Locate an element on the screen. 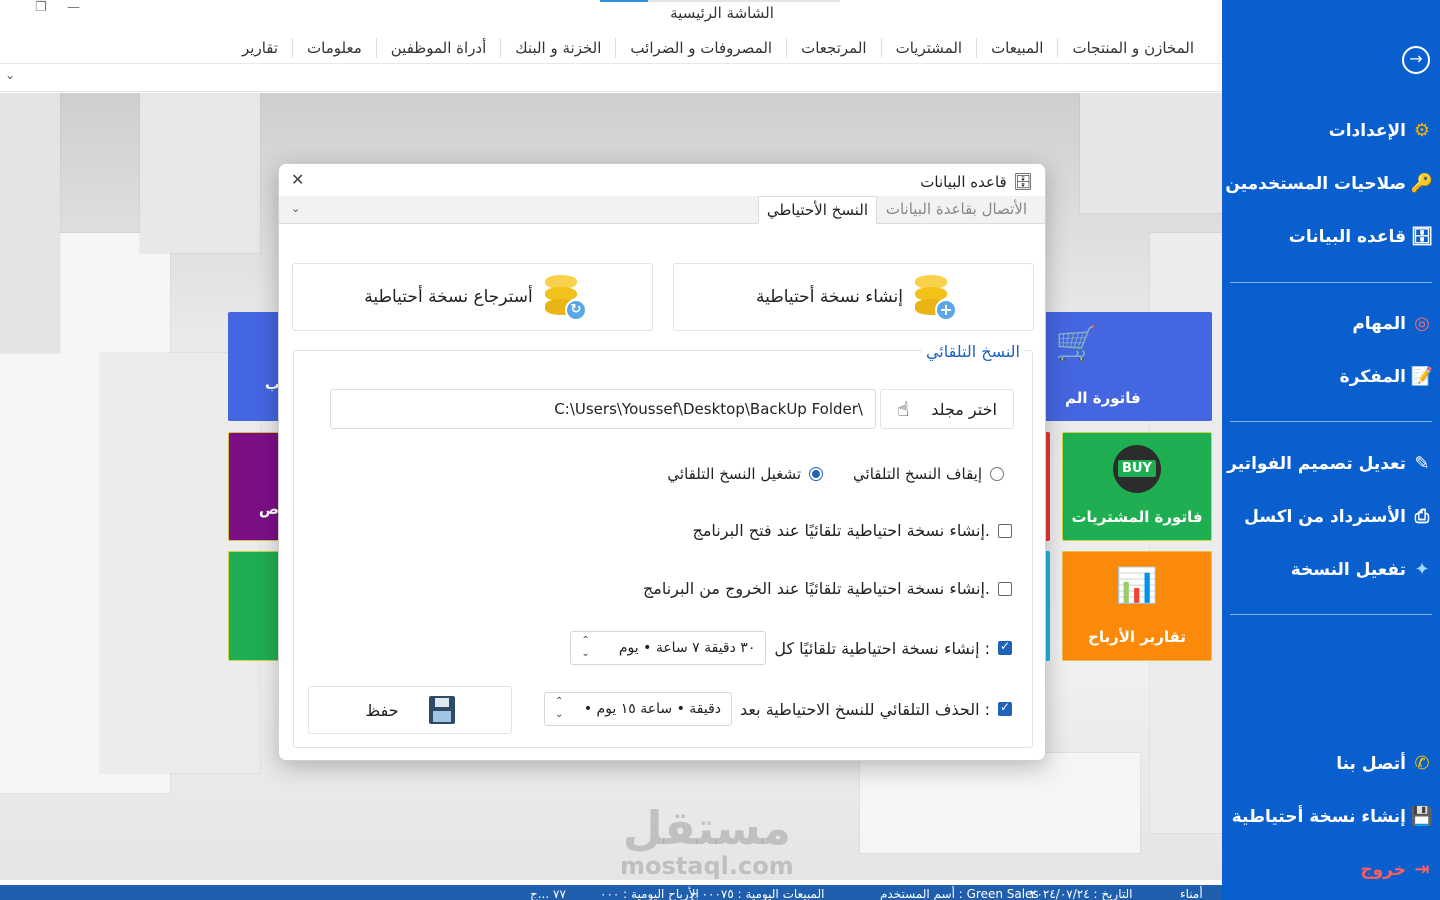 The height and width of the screenshot is (900, 1440). radio-circle-selected is located at coordinates (816, 474).